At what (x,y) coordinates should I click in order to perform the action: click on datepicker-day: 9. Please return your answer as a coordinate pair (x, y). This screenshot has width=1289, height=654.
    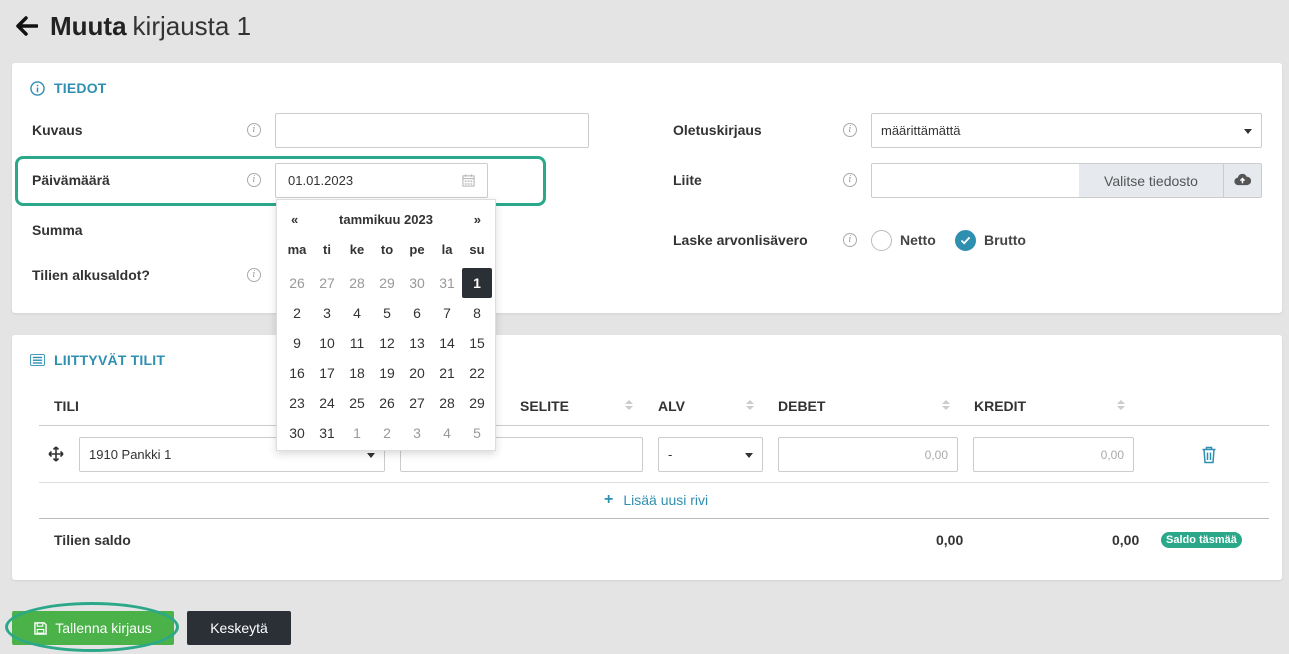
    Looking at the image, I should click on (297, 343).